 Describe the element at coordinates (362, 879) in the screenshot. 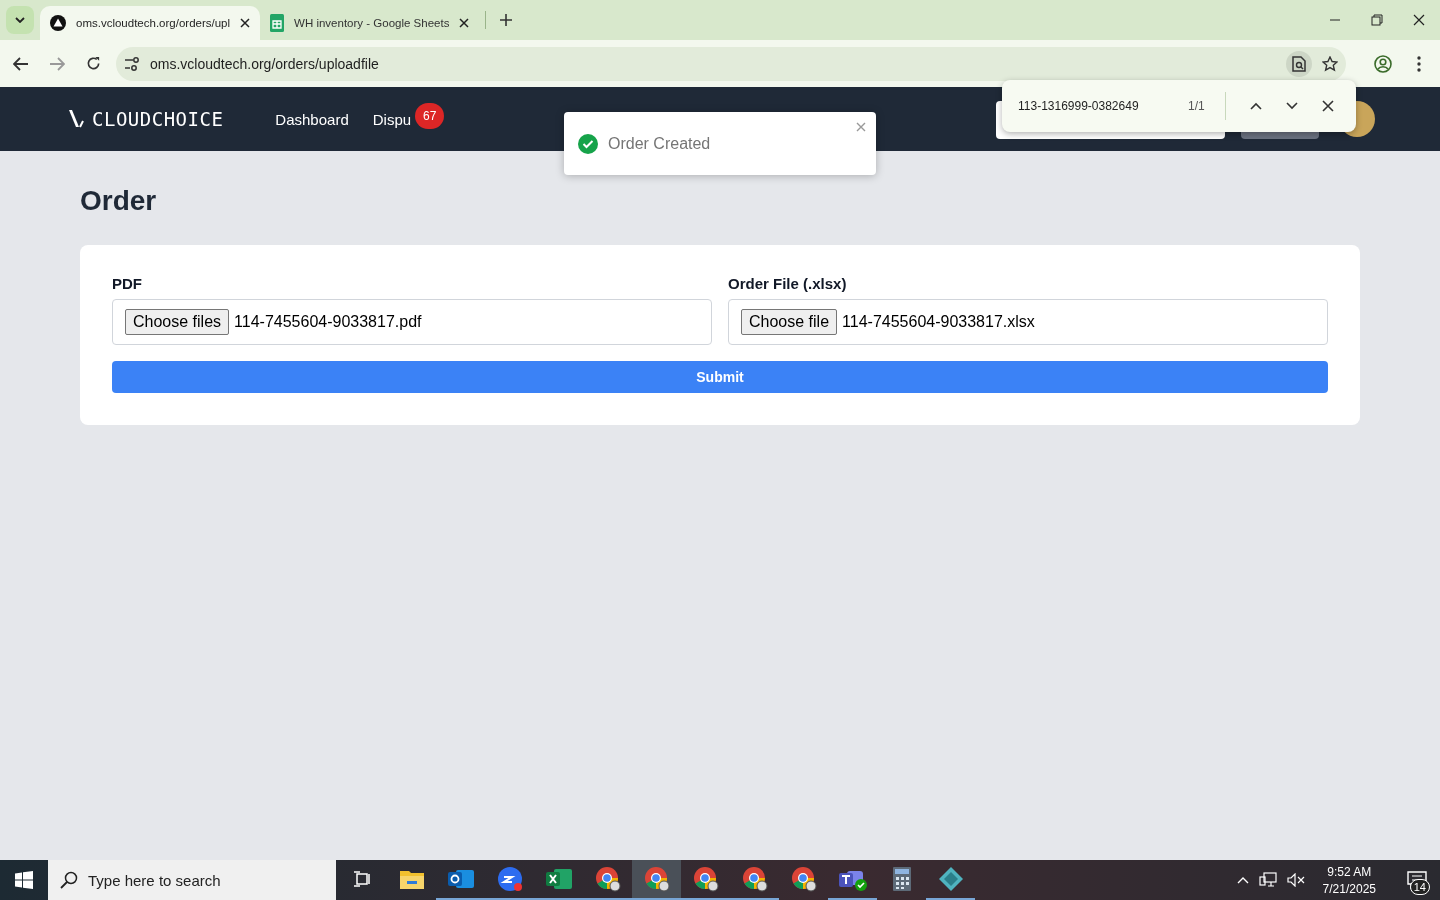

I see `task-view-icon` at that location.